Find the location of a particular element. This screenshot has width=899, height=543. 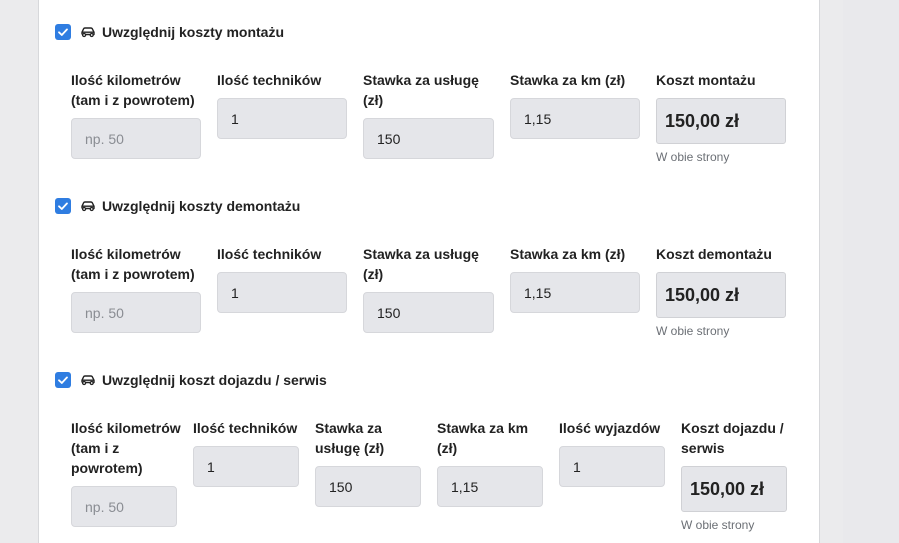

section-title-montaz: Uwzględnij koszty montażu is located at coordinates (193, 32).